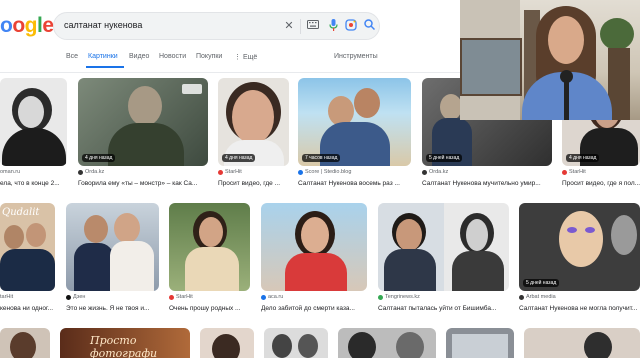 The image size is (640, 358). Describe the element at coordinates (537, 297) in the screenshot. I see `result-source: Arbat media` at that location.